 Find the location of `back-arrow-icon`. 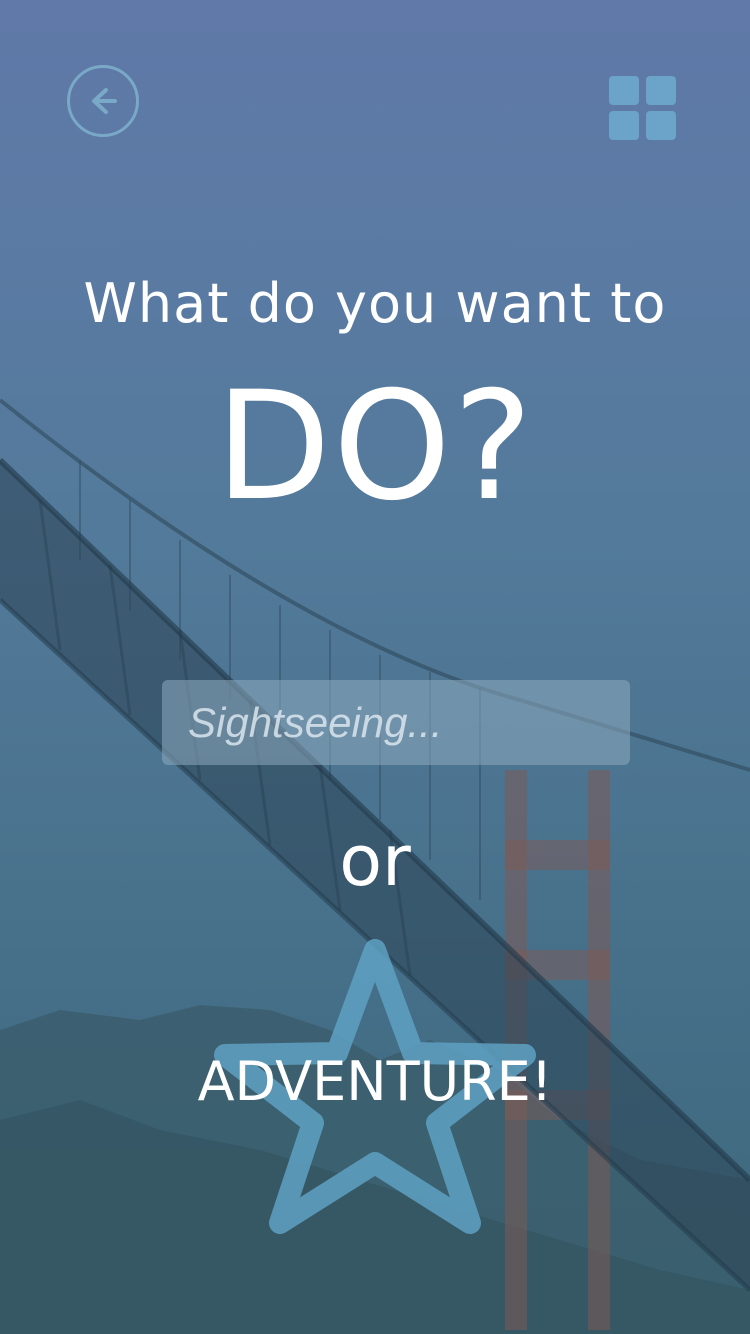

back-arrow-icon is located at coordinates (104, 101).